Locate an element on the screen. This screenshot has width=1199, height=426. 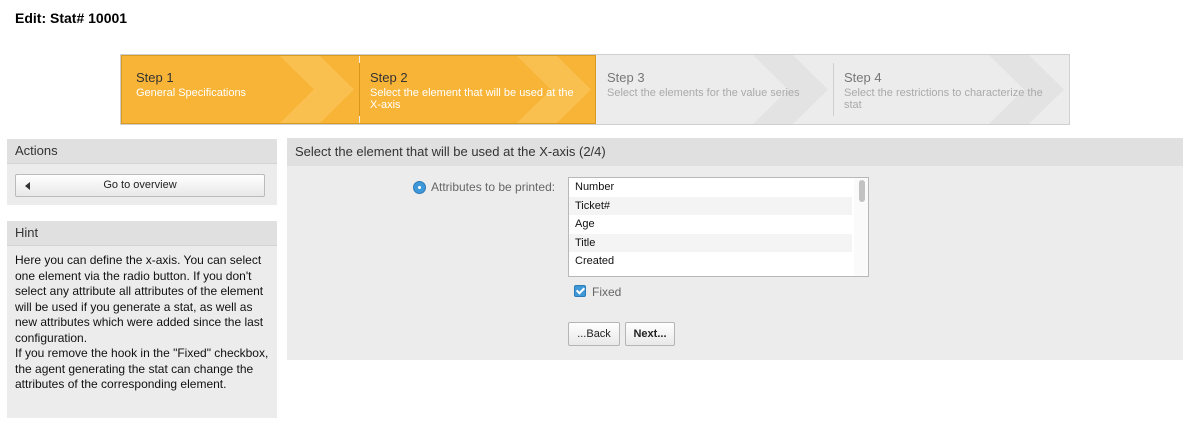
step-4-number: Step 4 is located at coordinates (863, 77).